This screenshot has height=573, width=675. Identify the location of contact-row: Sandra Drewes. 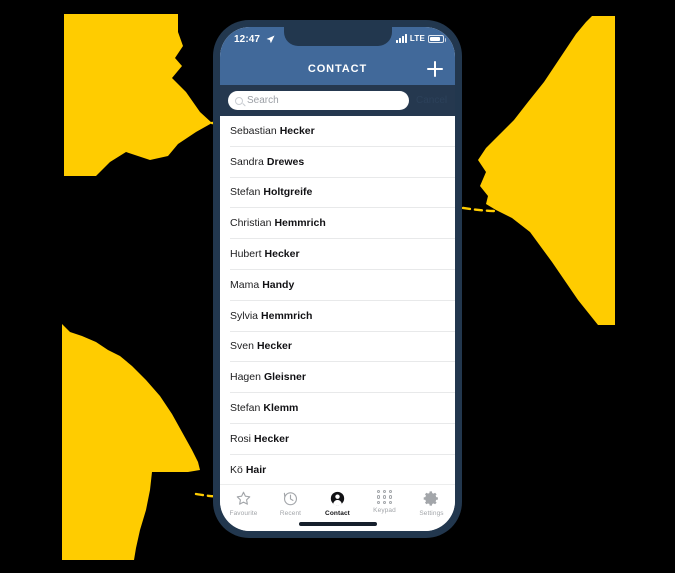
(342, 162).